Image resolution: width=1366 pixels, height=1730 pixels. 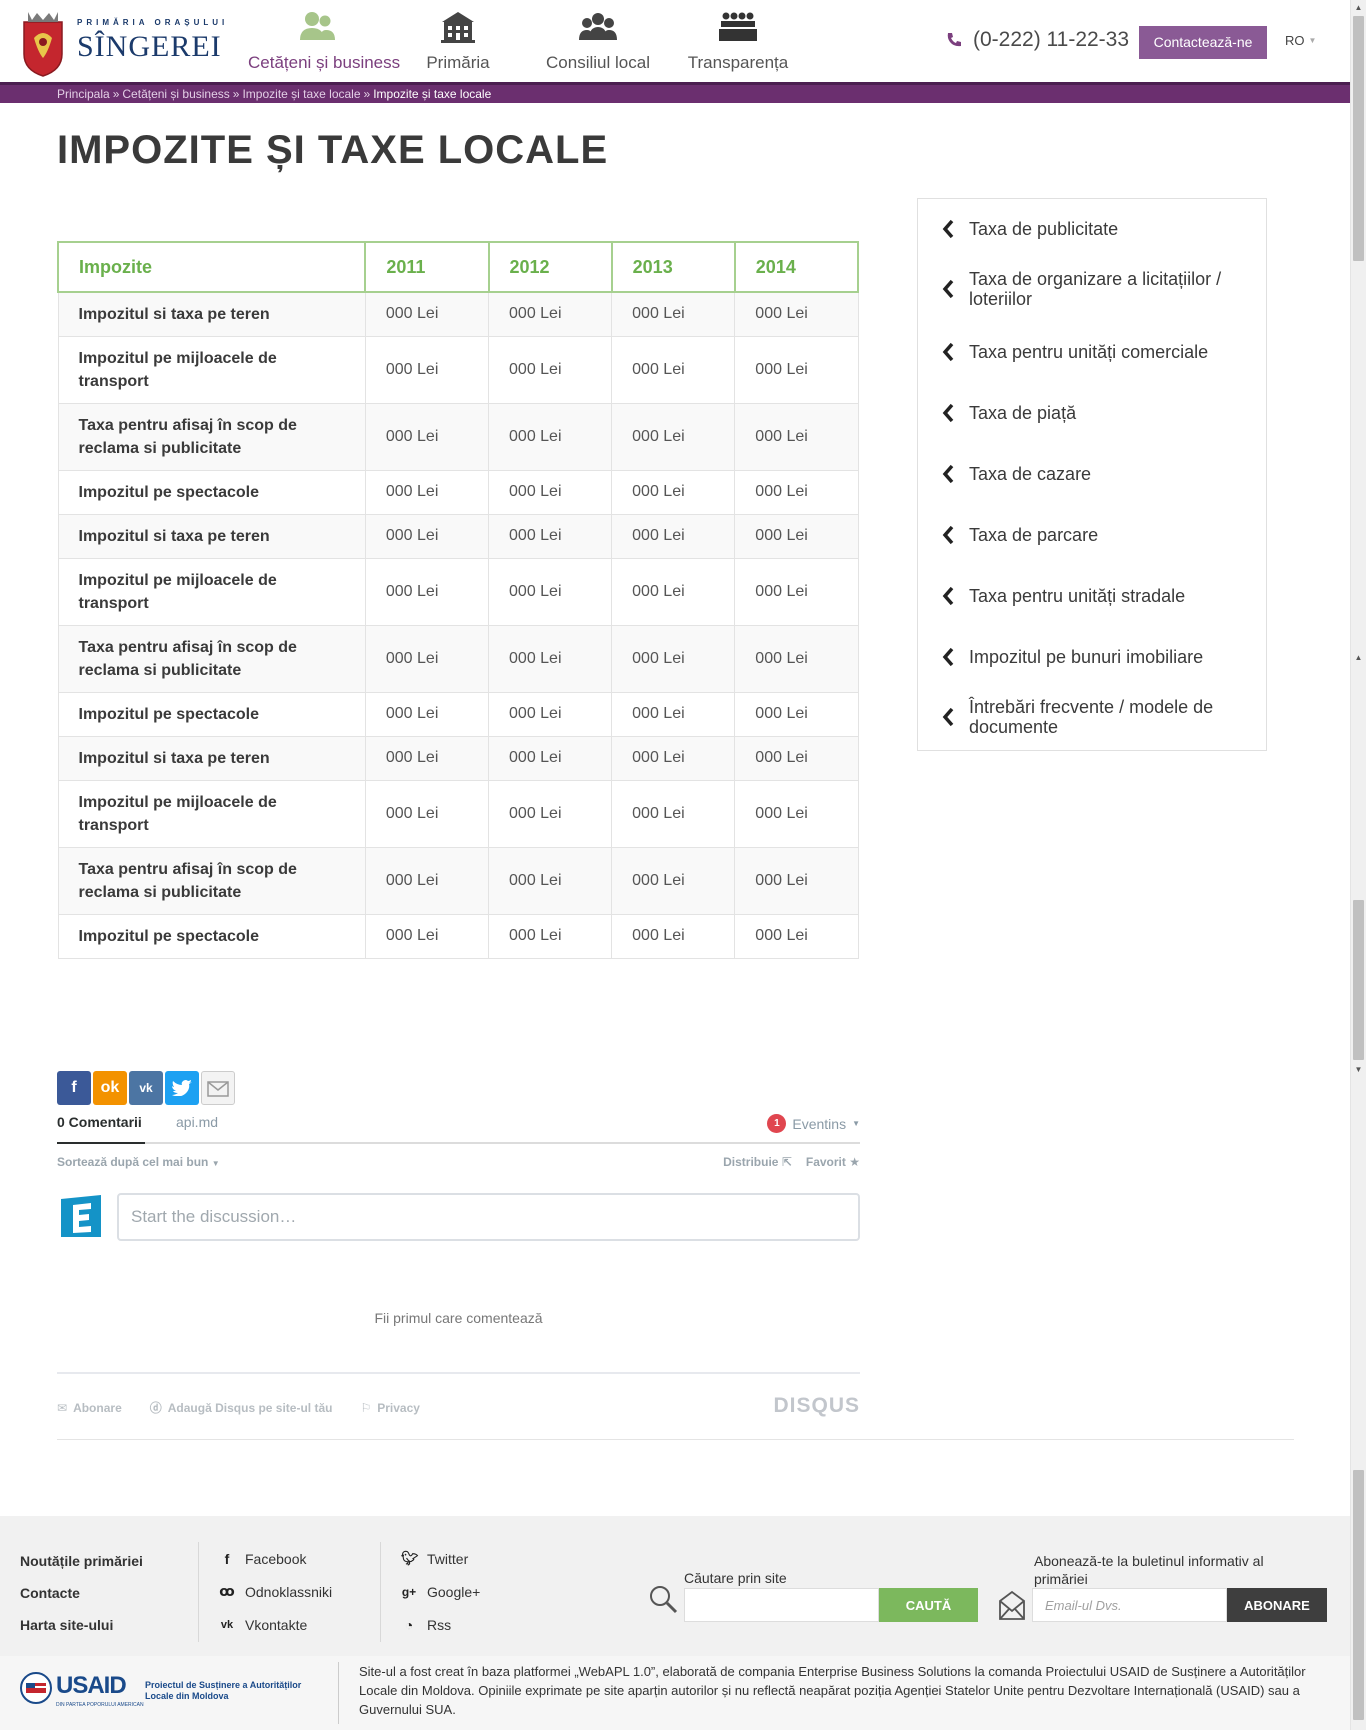 I want to click on comments-share-button: Distribuie ⇱, so click(x=757, y=1162).